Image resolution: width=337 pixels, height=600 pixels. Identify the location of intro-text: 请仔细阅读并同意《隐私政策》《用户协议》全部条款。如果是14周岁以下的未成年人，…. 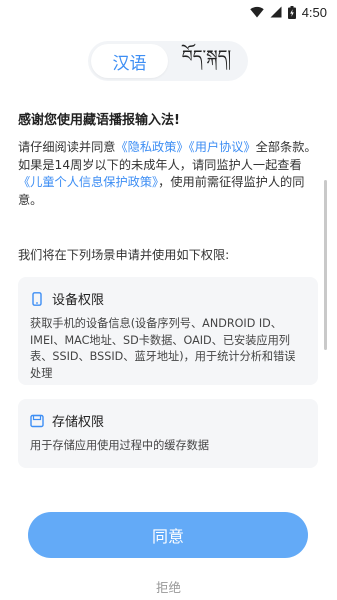
(168, 174).